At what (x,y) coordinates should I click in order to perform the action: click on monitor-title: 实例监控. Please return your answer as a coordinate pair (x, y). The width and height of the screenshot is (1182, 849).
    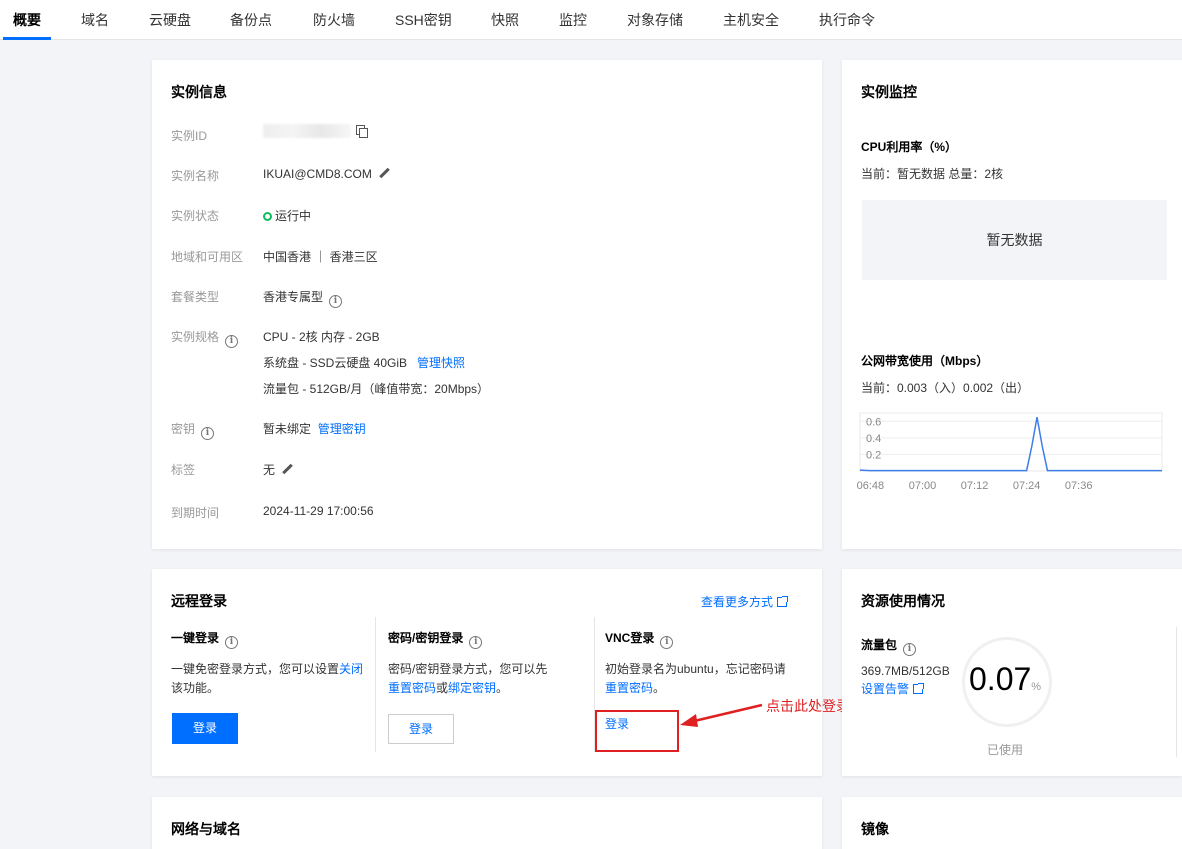
    Looking at the image, I should click on (889, 92).